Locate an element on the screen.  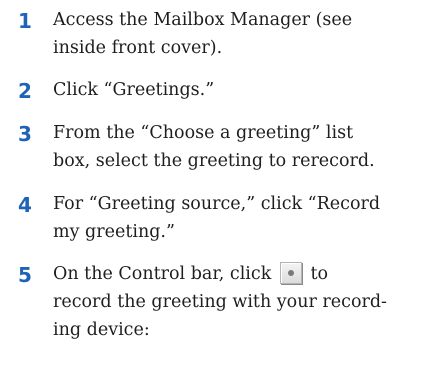
step-text-line: inside front cover). is located at coordinates (138, 48).